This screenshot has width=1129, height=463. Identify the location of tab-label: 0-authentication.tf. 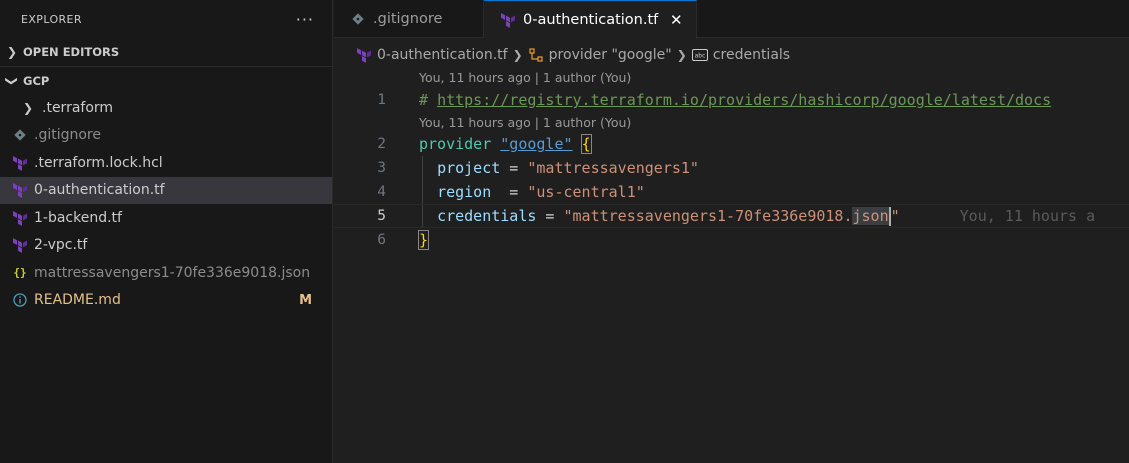
(591, 20).